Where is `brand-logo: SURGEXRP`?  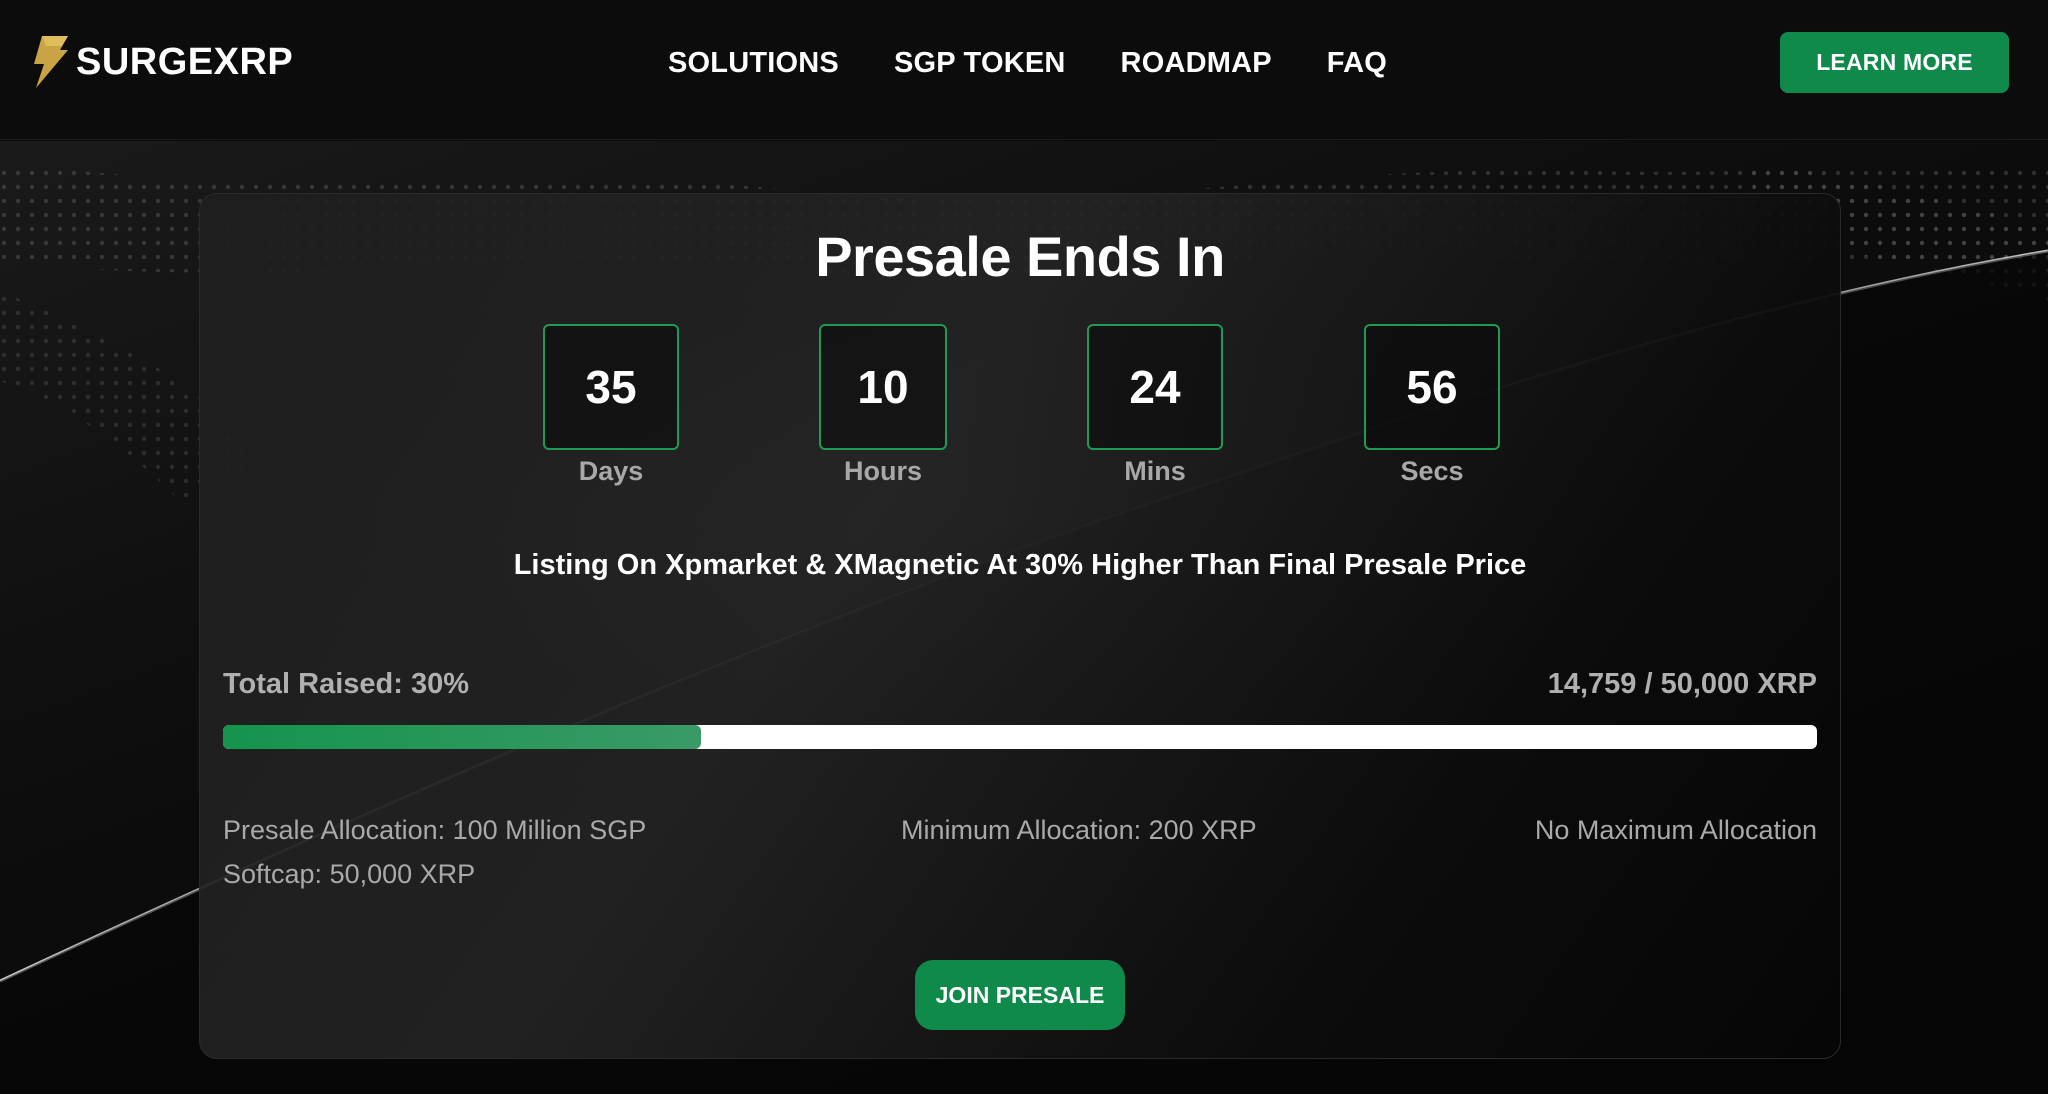
brand-logo: SURGEXRP is located at coordinates (160, 62).